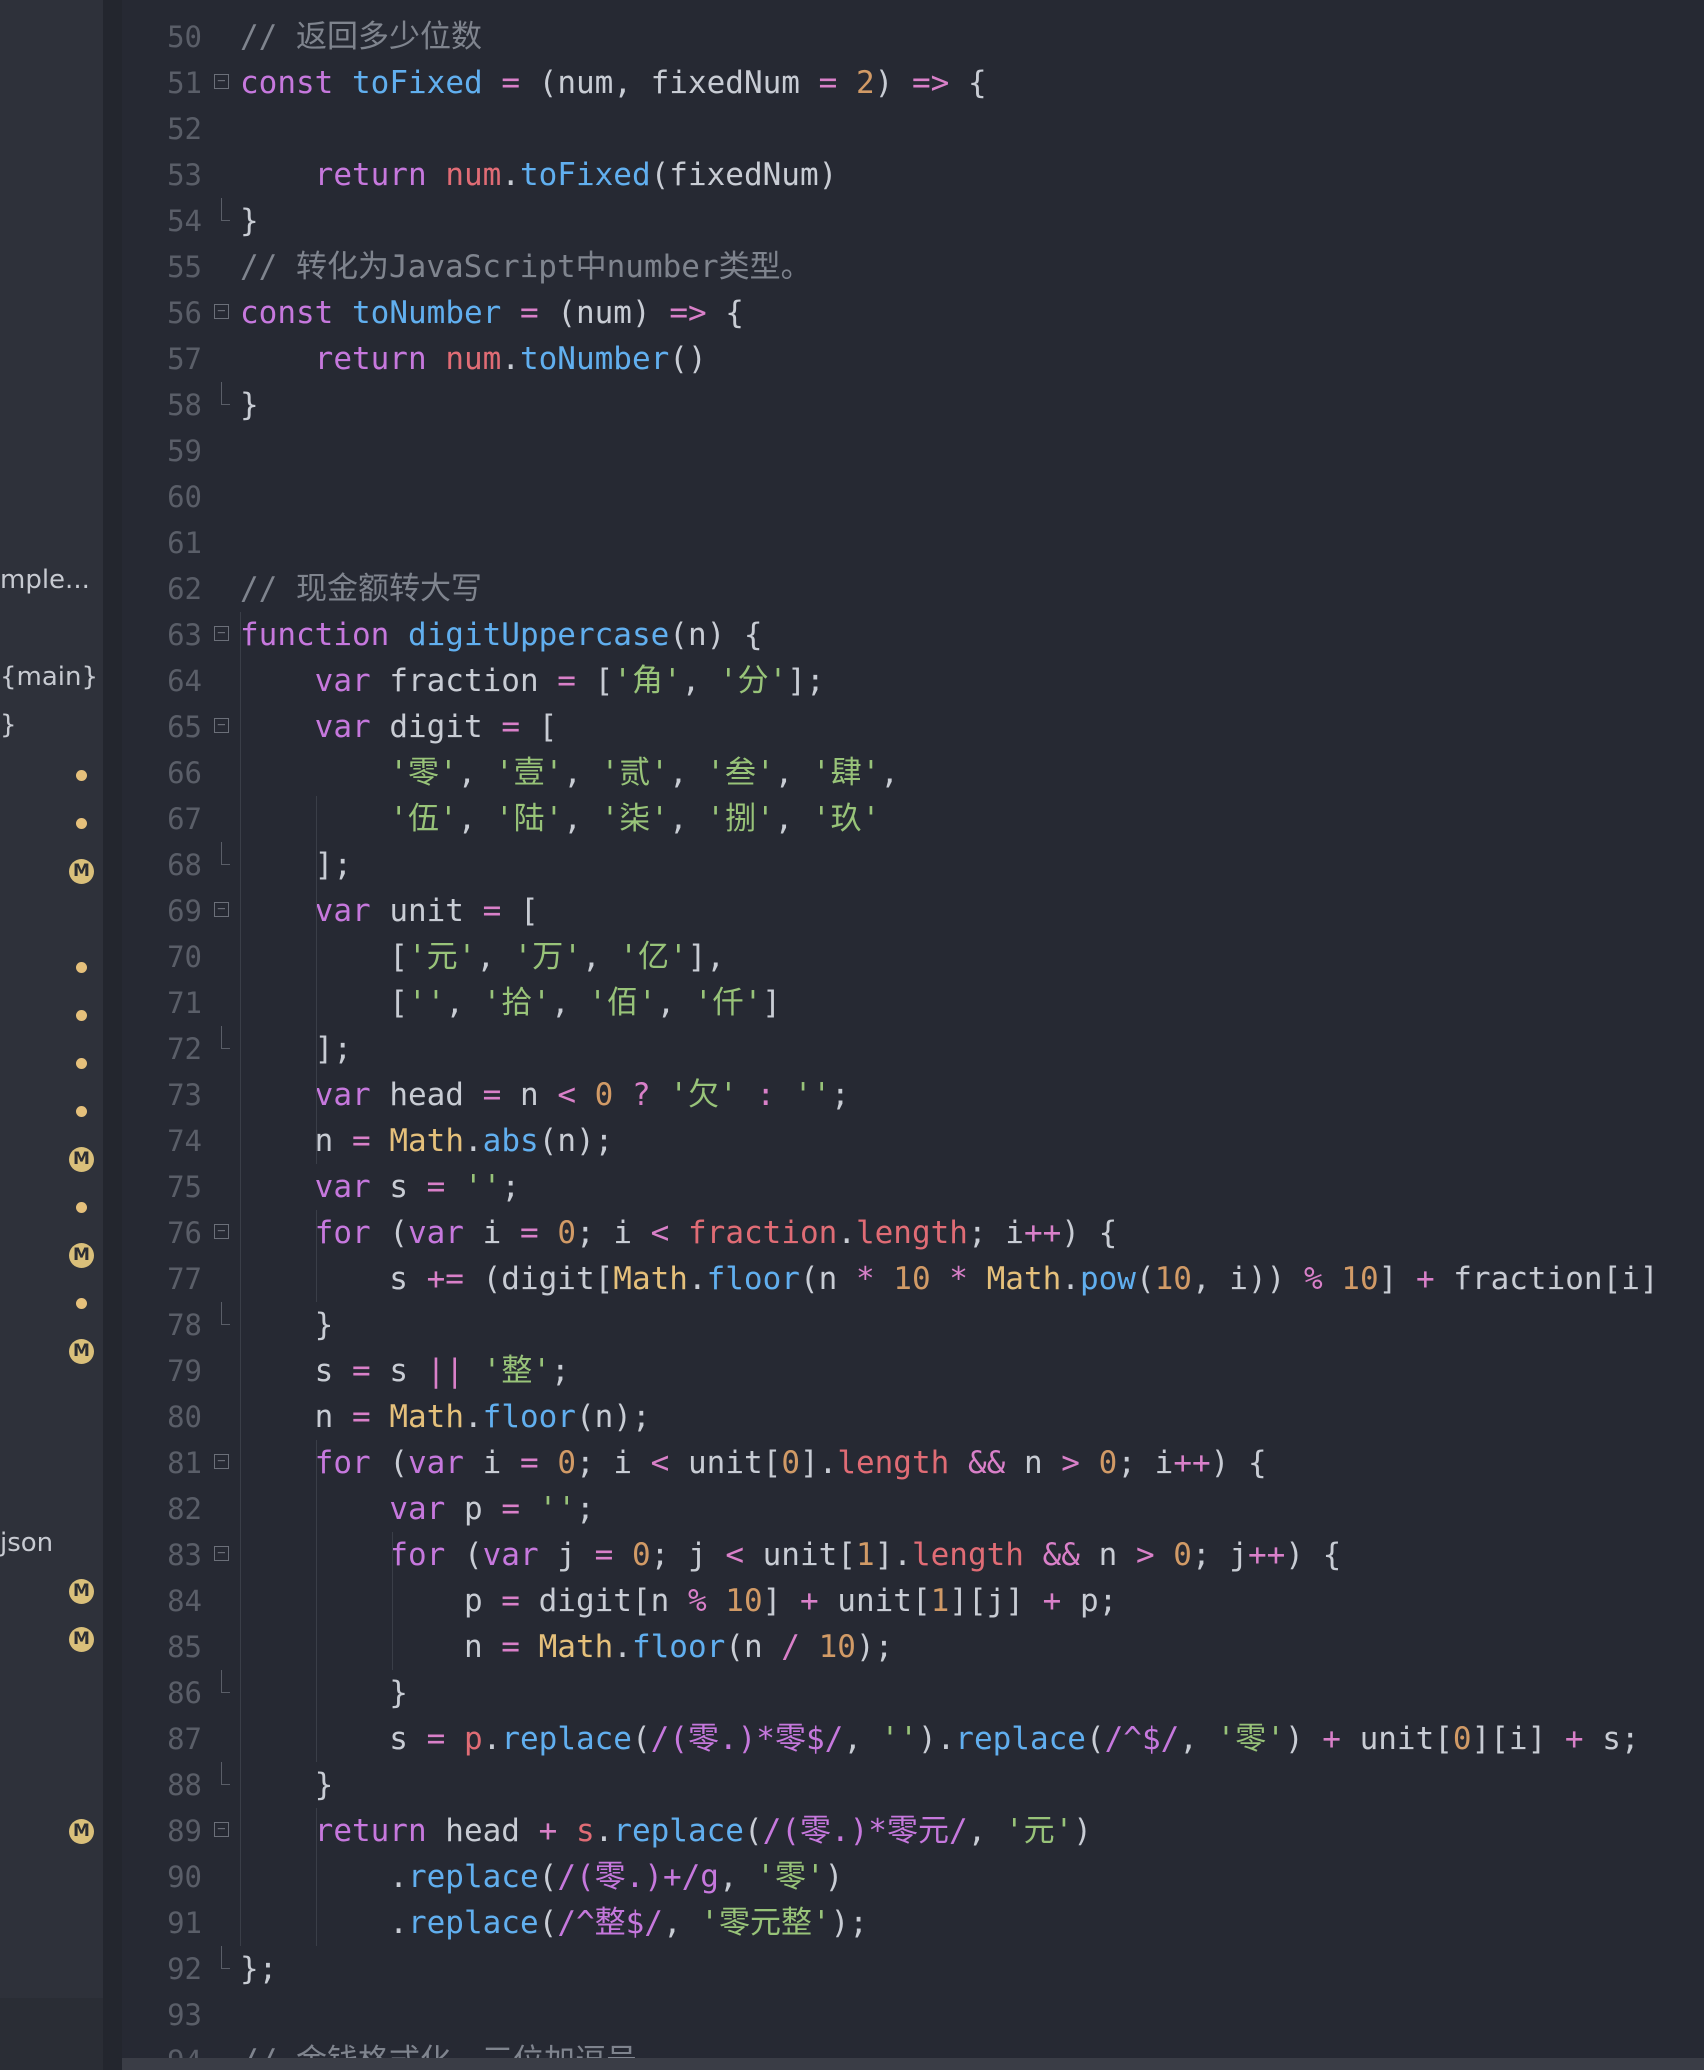  Describe the element at coordinates (501, 635) in the screenshot. I see `code-text: function digitUppercase(n) {` at that location.